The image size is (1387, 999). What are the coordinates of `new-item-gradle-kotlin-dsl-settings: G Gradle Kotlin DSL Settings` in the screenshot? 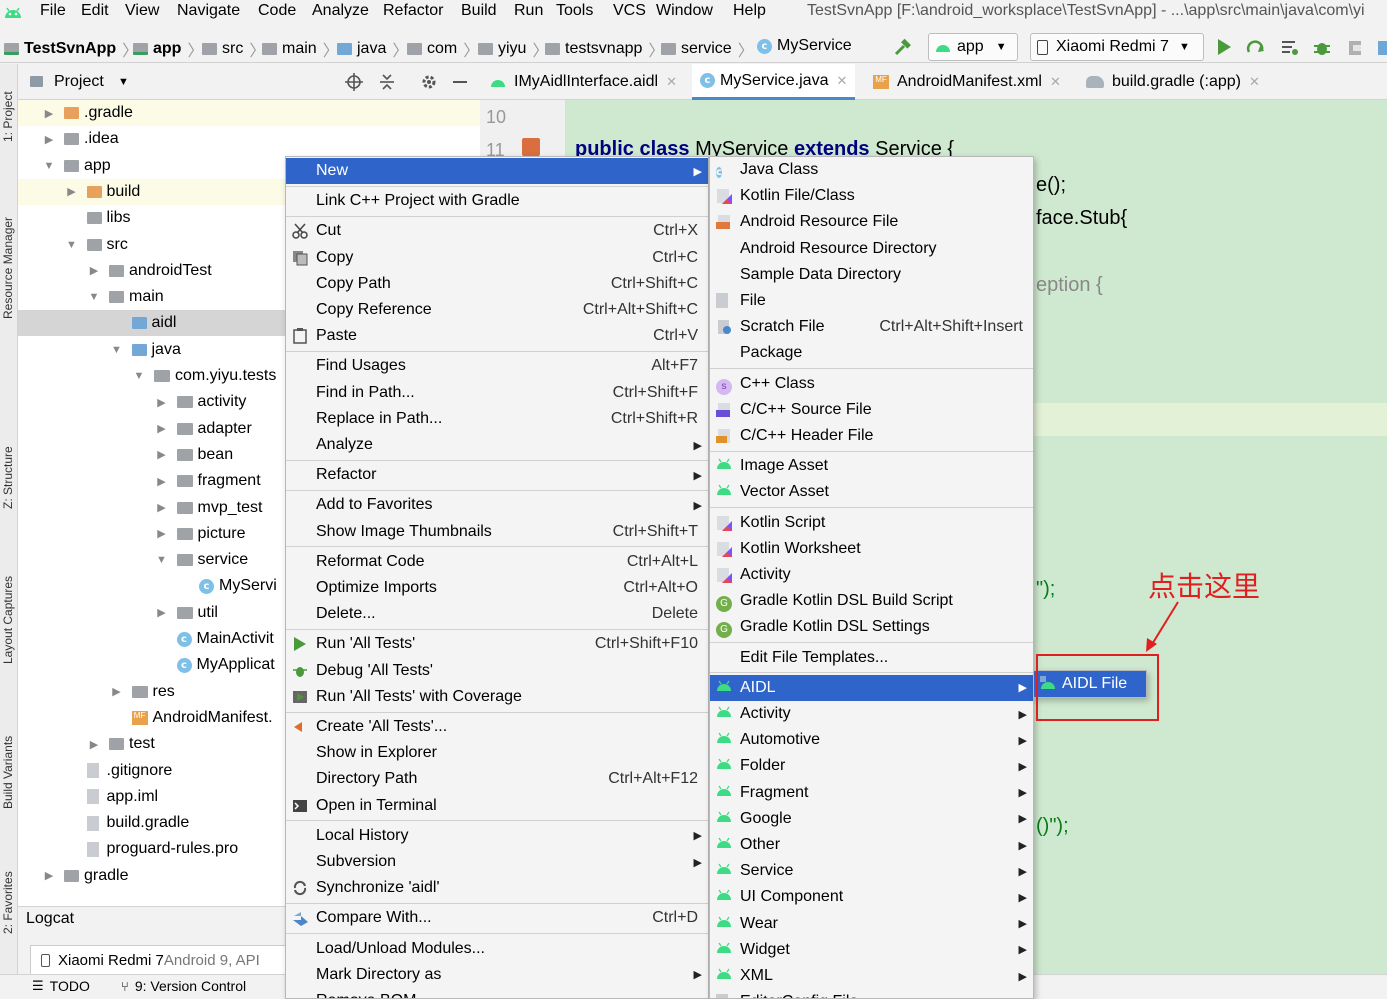 It's located at (871, 627).